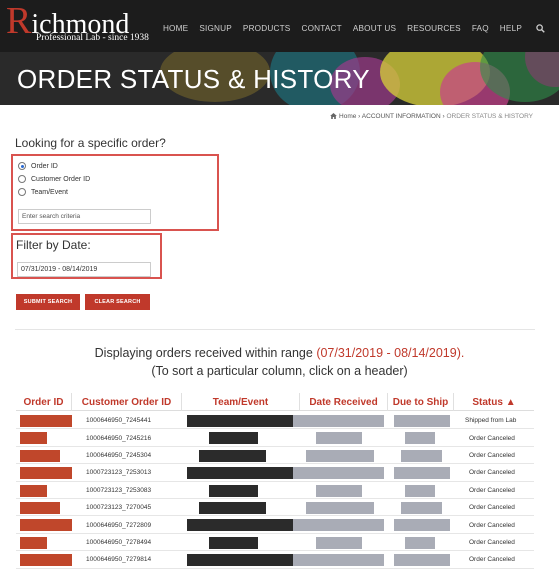 The width and height of the screenshot is (559, 584). Describe the element at coordinates (275, 508) in the screenshot. I see `table-row: 1000723123_7270045 Order Canceled` at that location.